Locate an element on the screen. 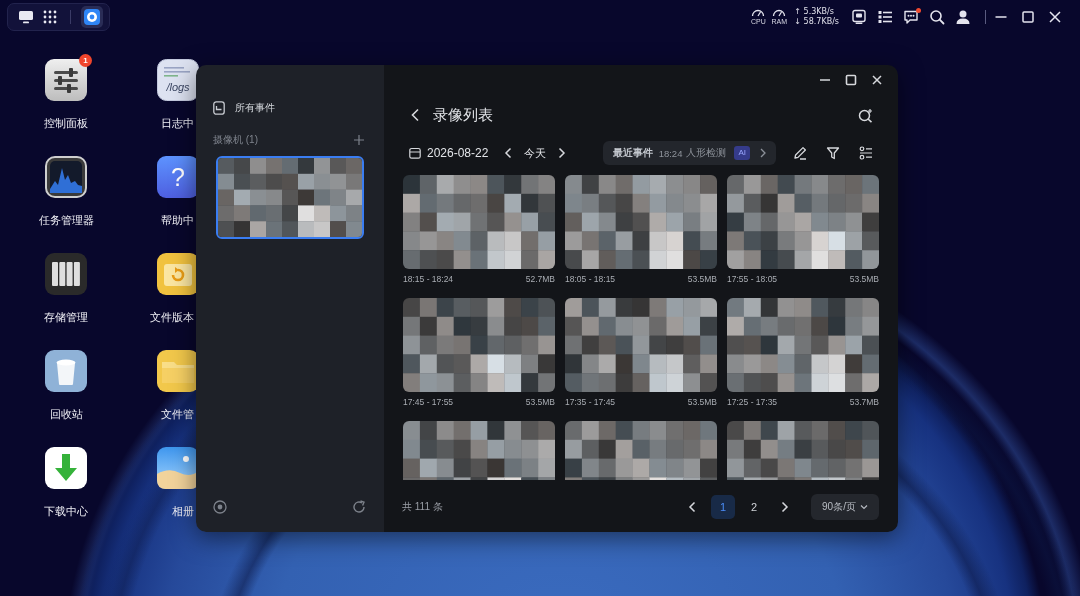 The width and height of the screenshot is (1080, 596). help-icon: ? is located at coordinates (178, 177).